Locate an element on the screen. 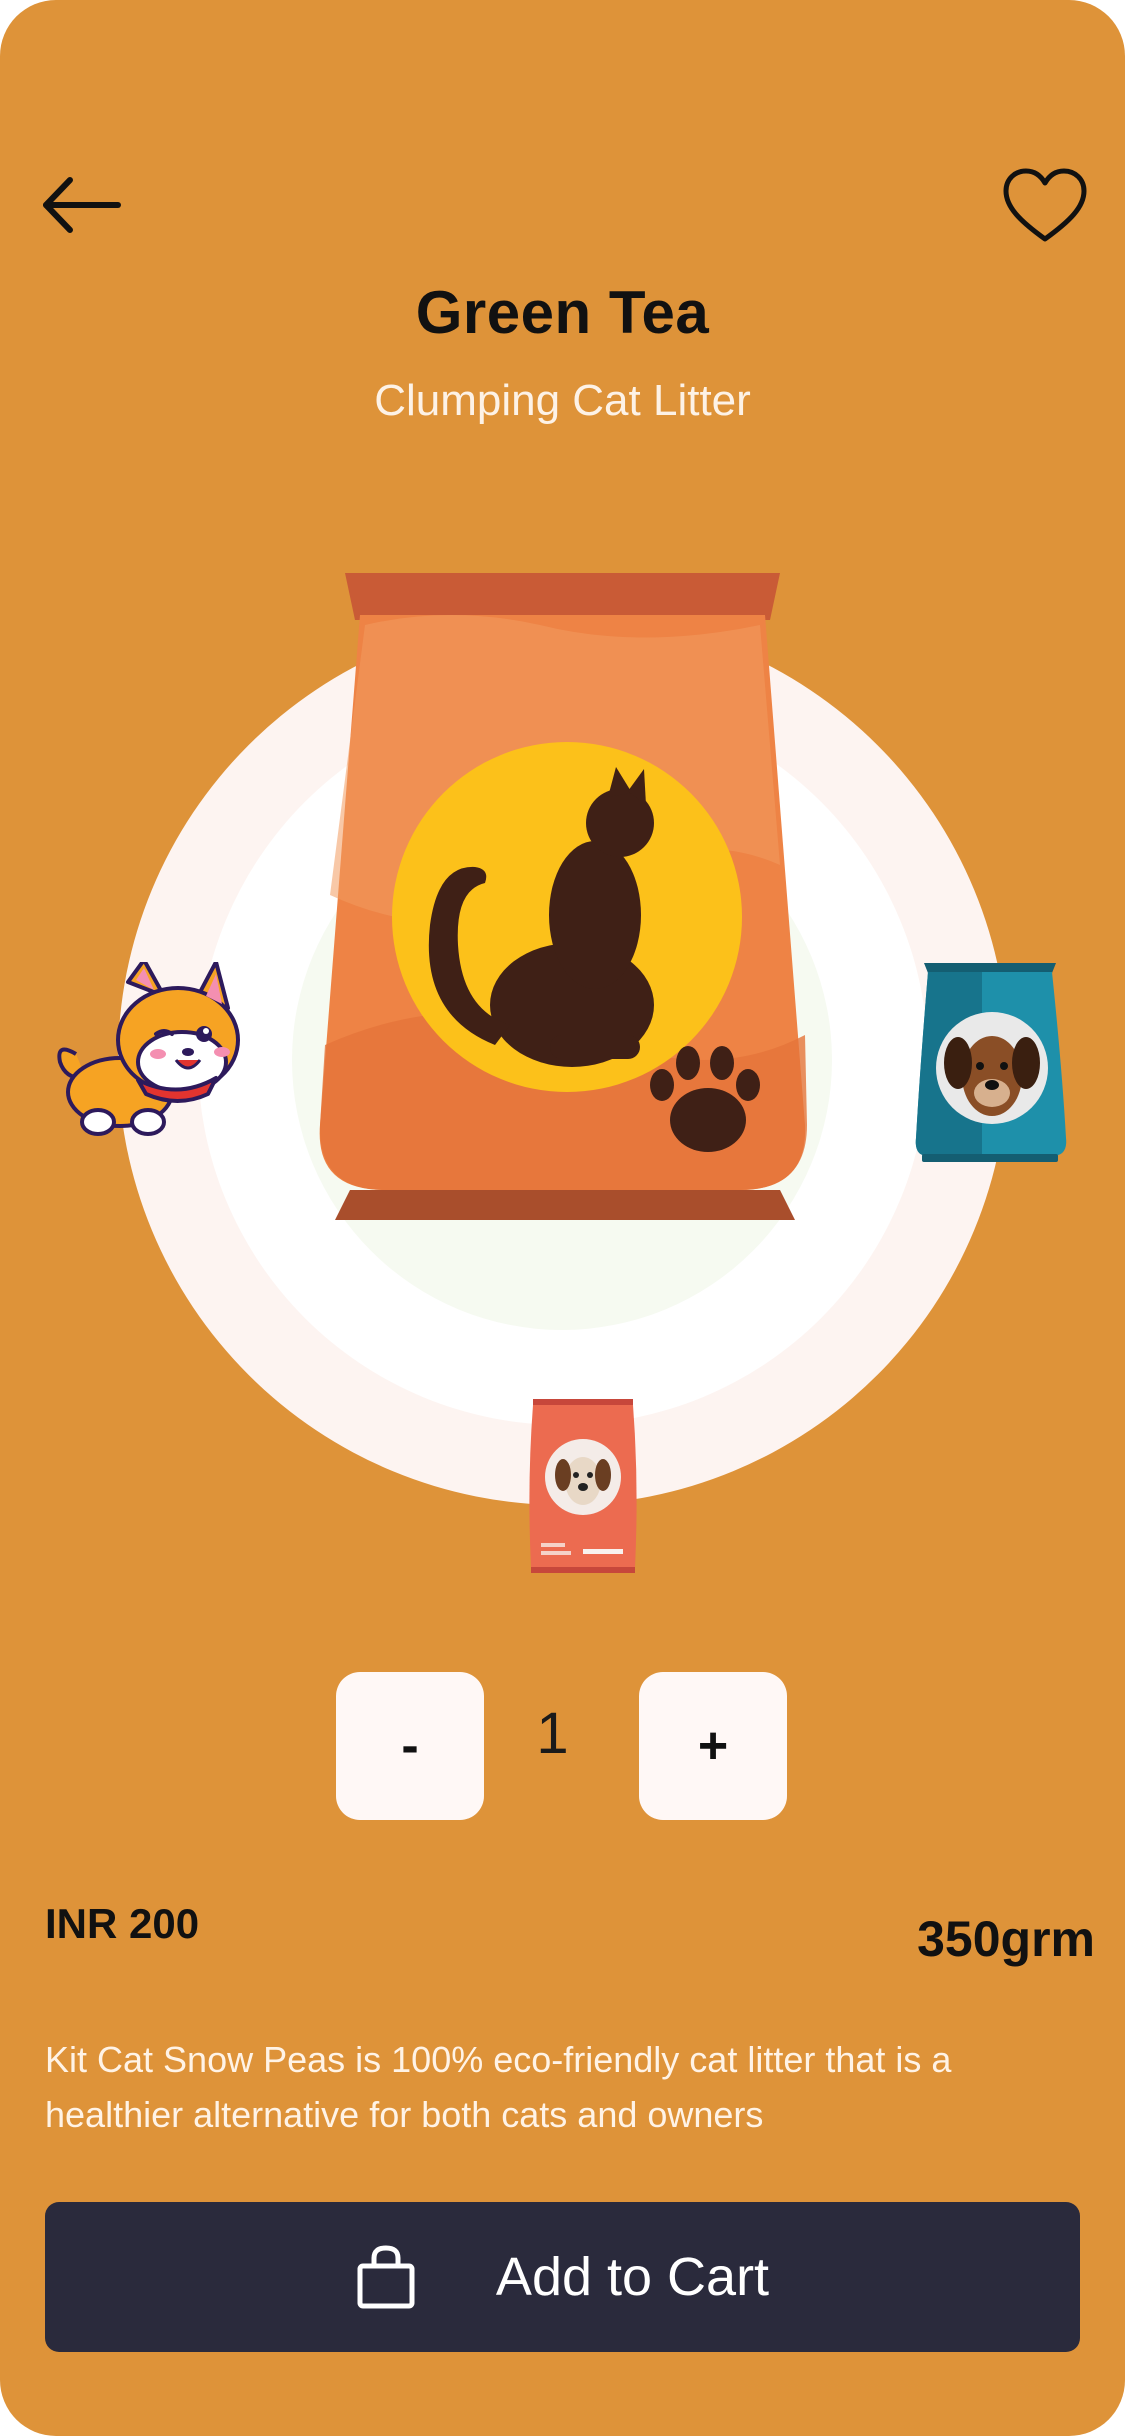  increase-quantity-button: + is located at coordinates (713, 1746).